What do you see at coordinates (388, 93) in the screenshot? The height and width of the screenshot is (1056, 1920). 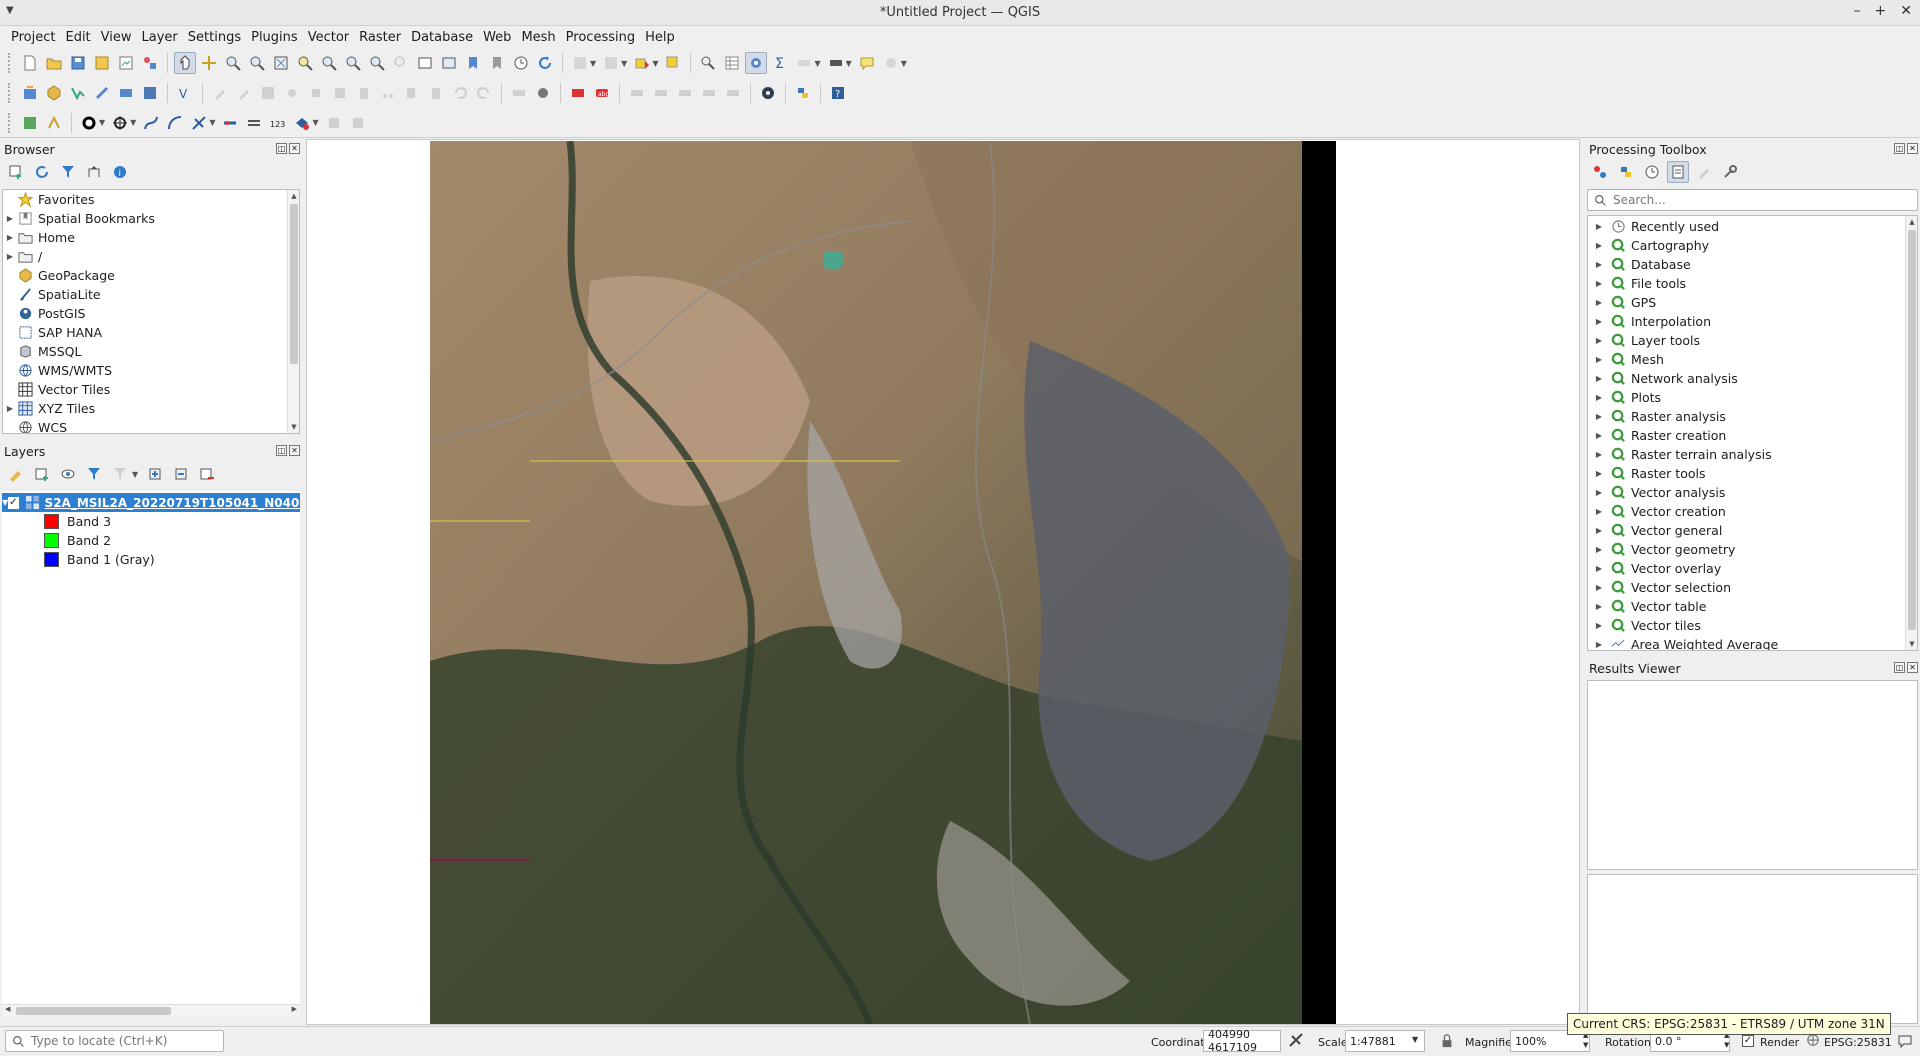 I see `cut-features-icon` at bounding box center [388, 93].